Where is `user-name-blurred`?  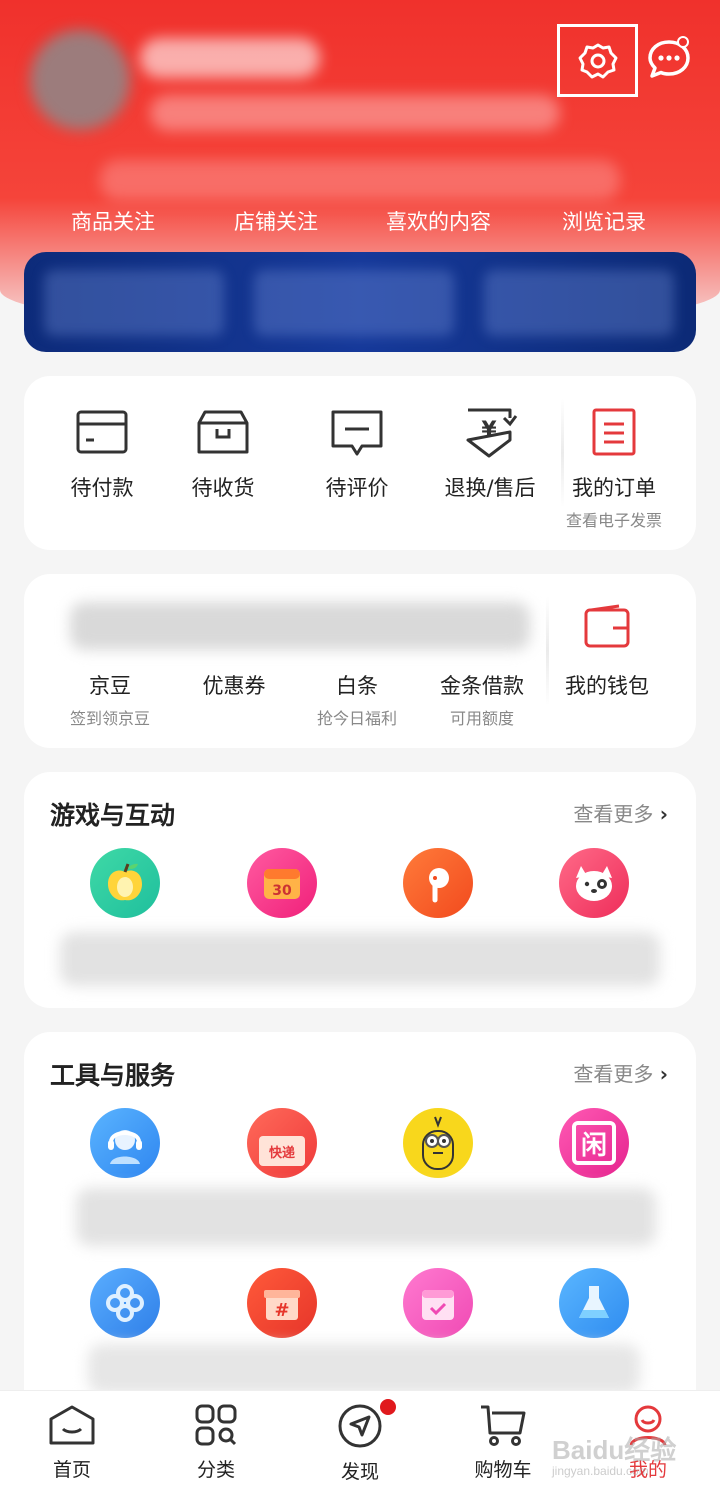 user-name-blurred is located at coordinates (230, 58).